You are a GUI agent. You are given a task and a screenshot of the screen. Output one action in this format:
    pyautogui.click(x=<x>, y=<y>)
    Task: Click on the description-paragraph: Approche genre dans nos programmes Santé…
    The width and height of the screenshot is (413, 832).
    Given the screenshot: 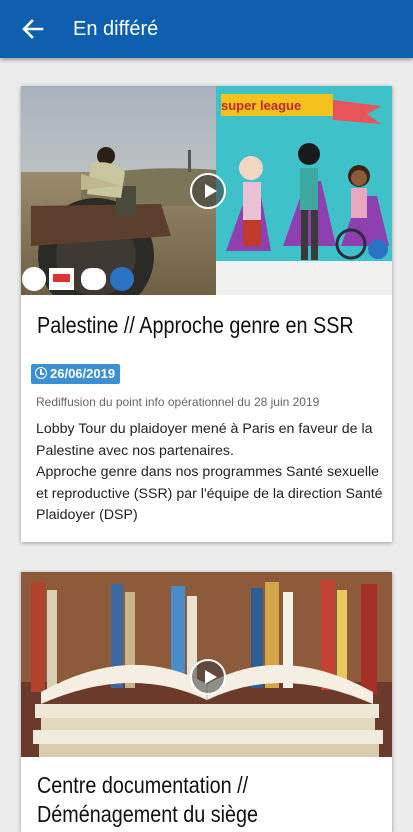 What is the action you would take?
    pyautogui.click(x=209, y=493)
    